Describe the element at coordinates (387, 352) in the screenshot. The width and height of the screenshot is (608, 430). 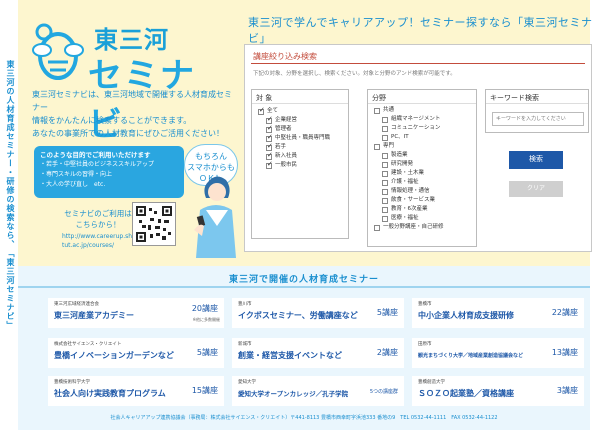
I see `seminar-count: 2講座` at that location.